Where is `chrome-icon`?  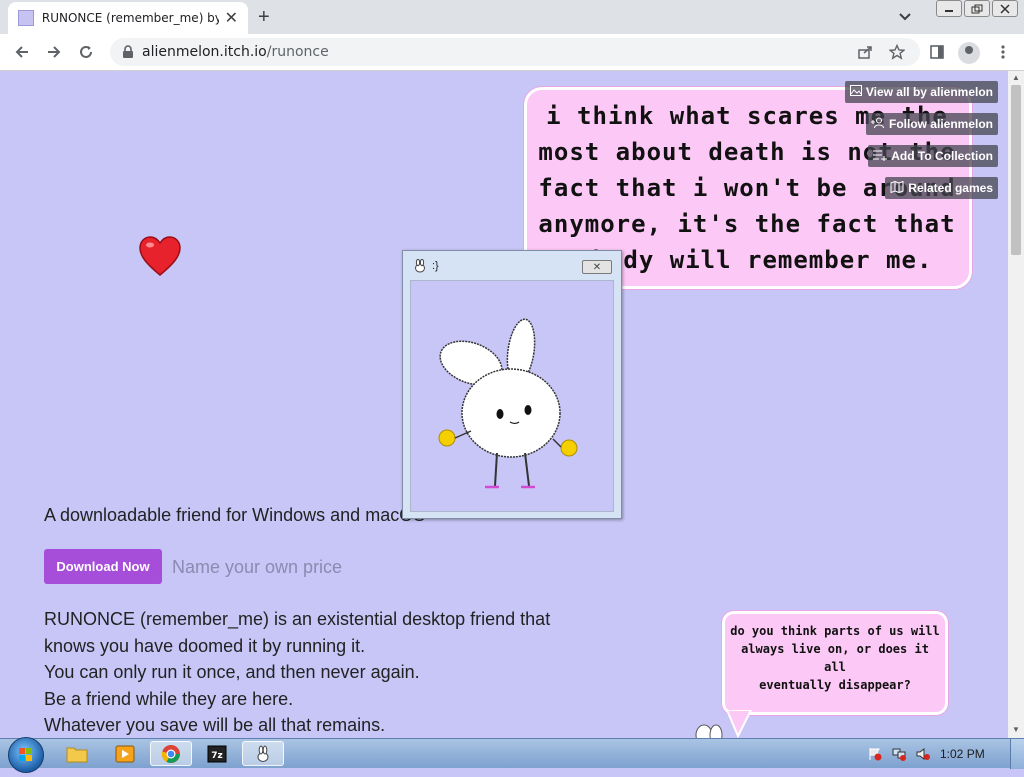 chrome-icon is located at coordinates (170, 753).